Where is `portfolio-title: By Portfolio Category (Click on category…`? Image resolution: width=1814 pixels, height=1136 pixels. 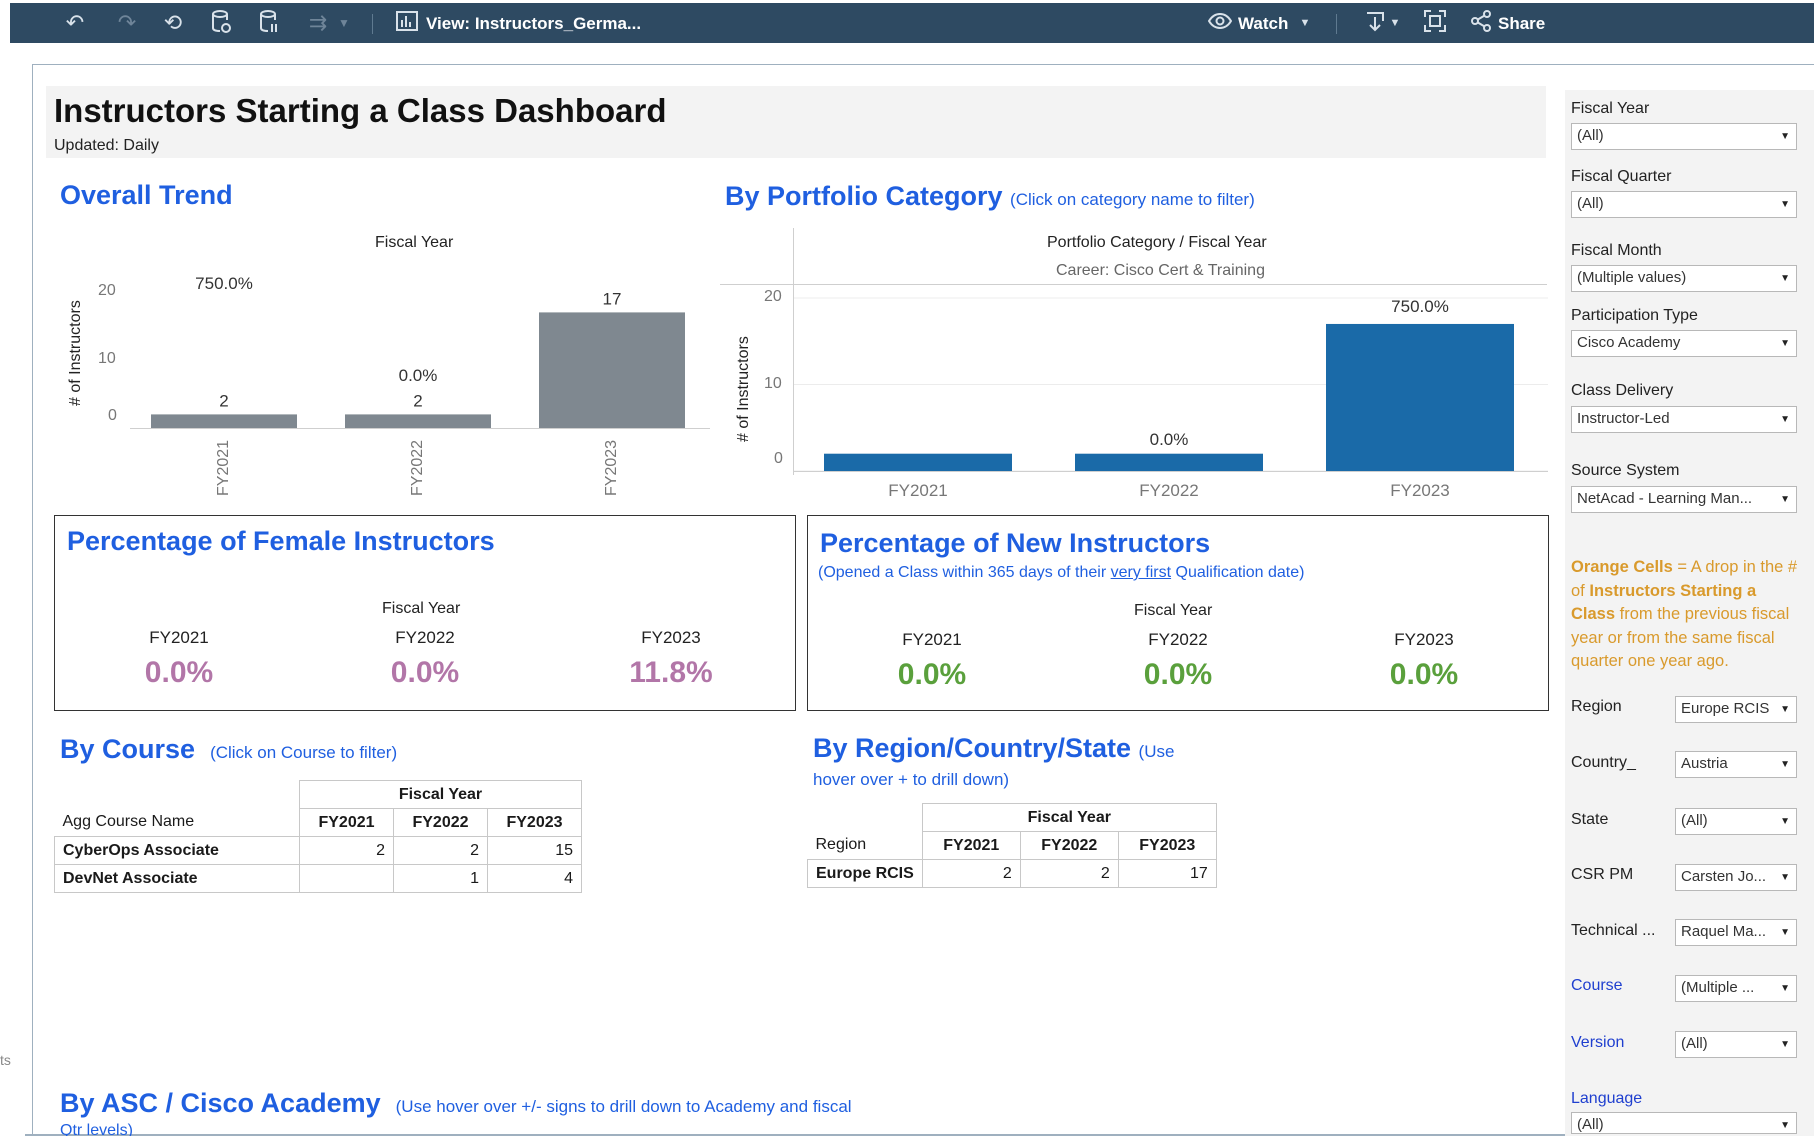 portfolio-title: By Portfolio Category (Click on category… is located at coordinates (990, 196).